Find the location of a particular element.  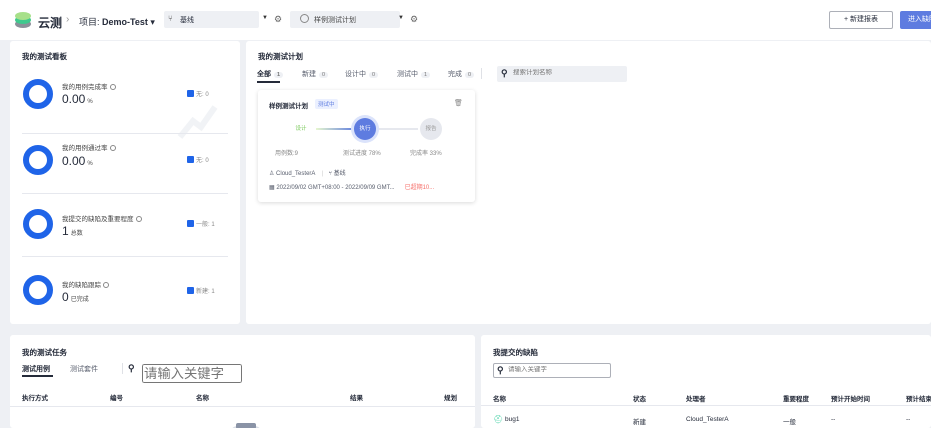

metric-label: 我的用例通过率 is located at coordinates (89, 147).